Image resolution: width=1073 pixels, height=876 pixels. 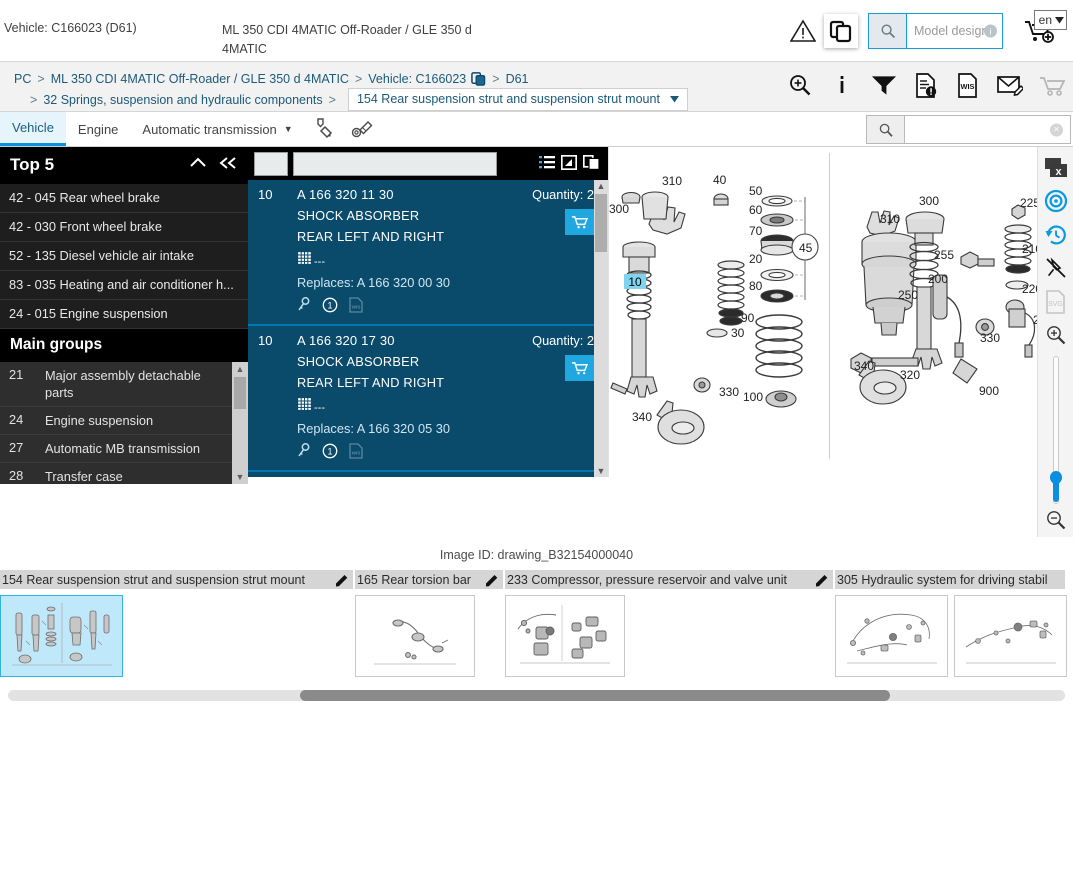 I want to click on zoom-out-icon, so click(x=1056, y=520).